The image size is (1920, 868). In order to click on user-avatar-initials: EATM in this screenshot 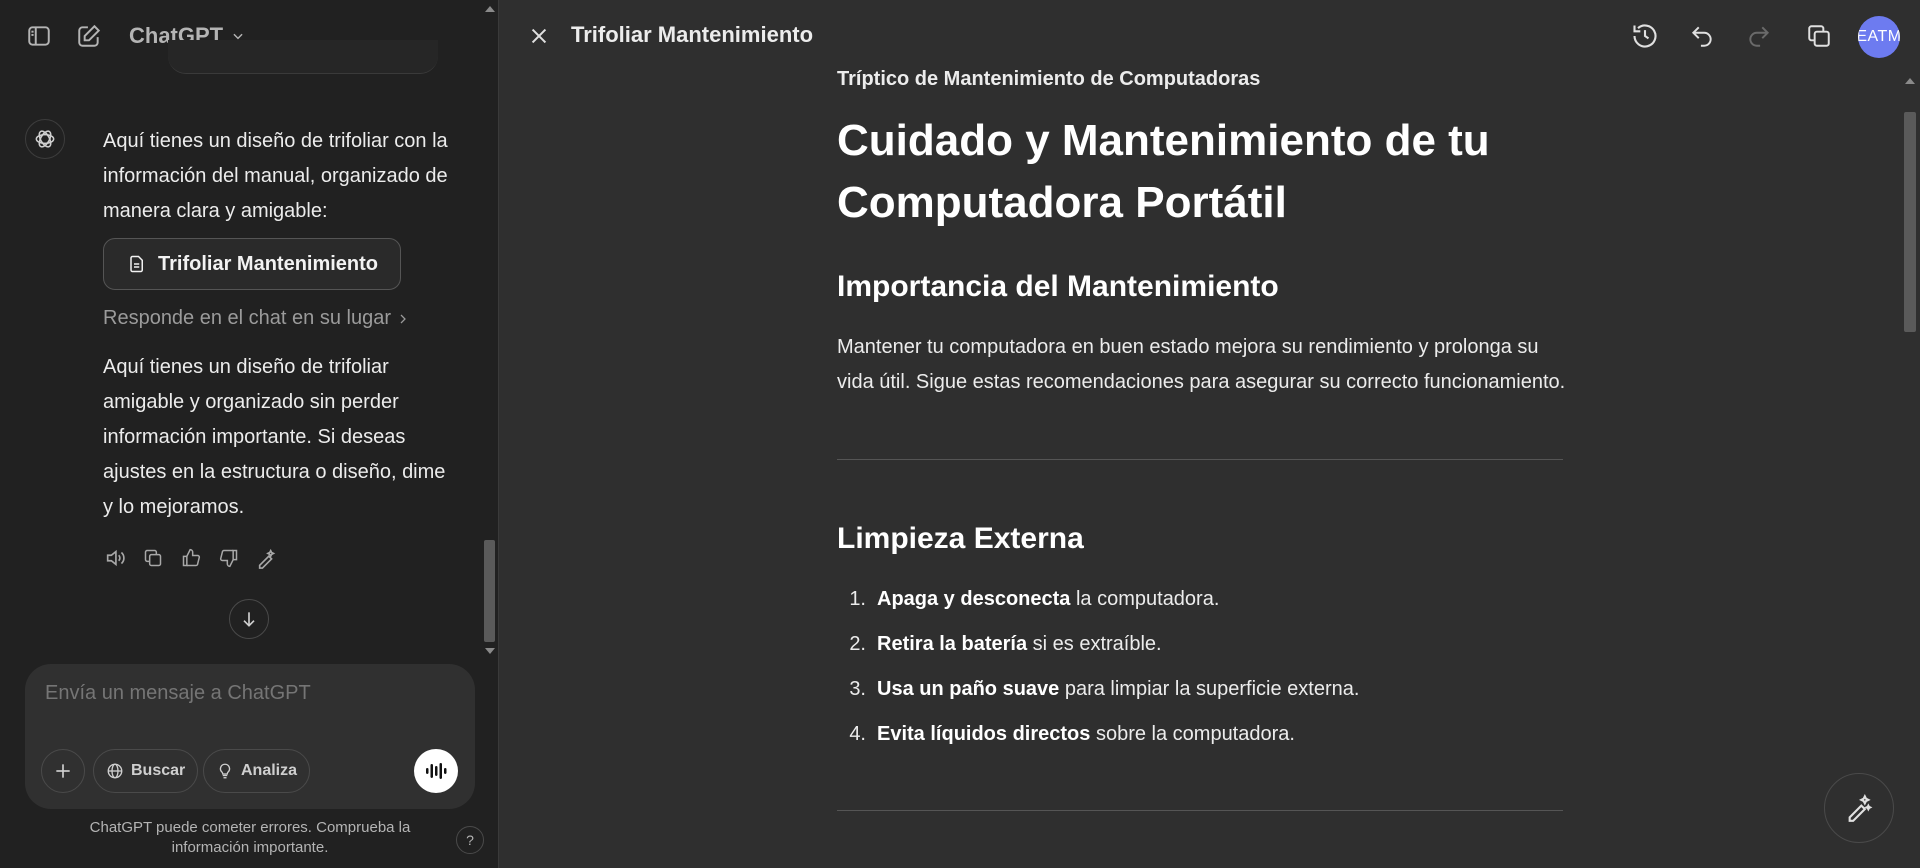, I will do `click(1879, 36)`.